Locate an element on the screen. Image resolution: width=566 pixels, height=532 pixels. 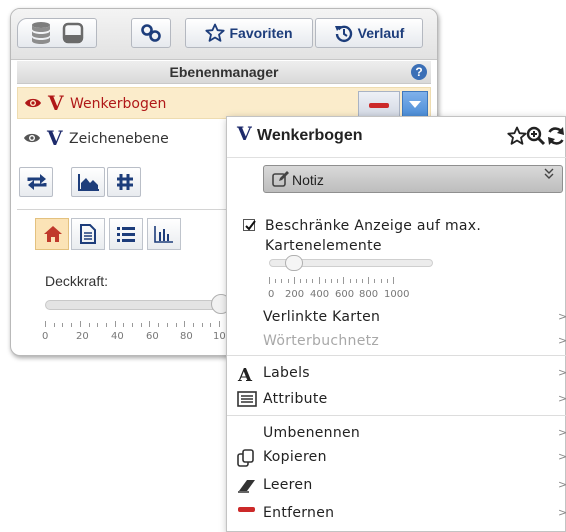
favorites-label: Favoriten is located at coordinates (261, 33).